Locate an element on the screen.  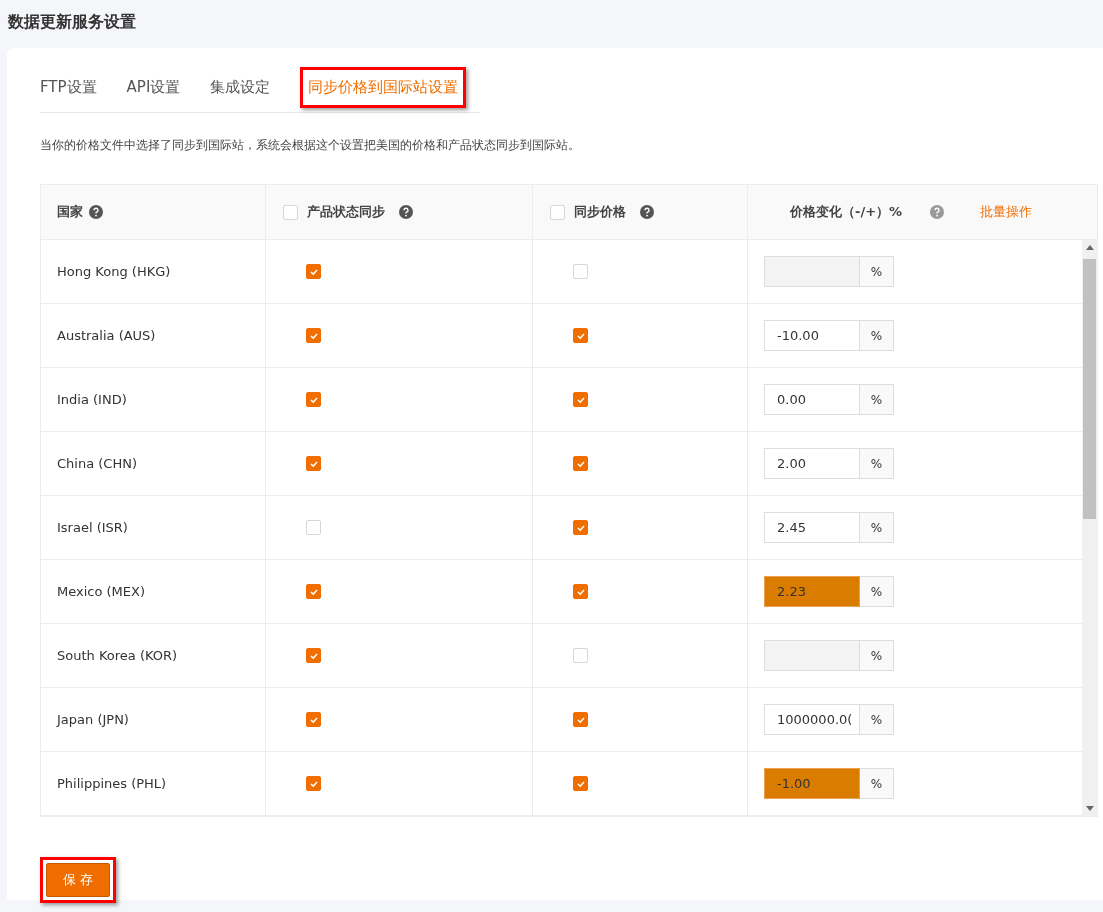
input-field: 2.00 is located at coordinates (812, 463).